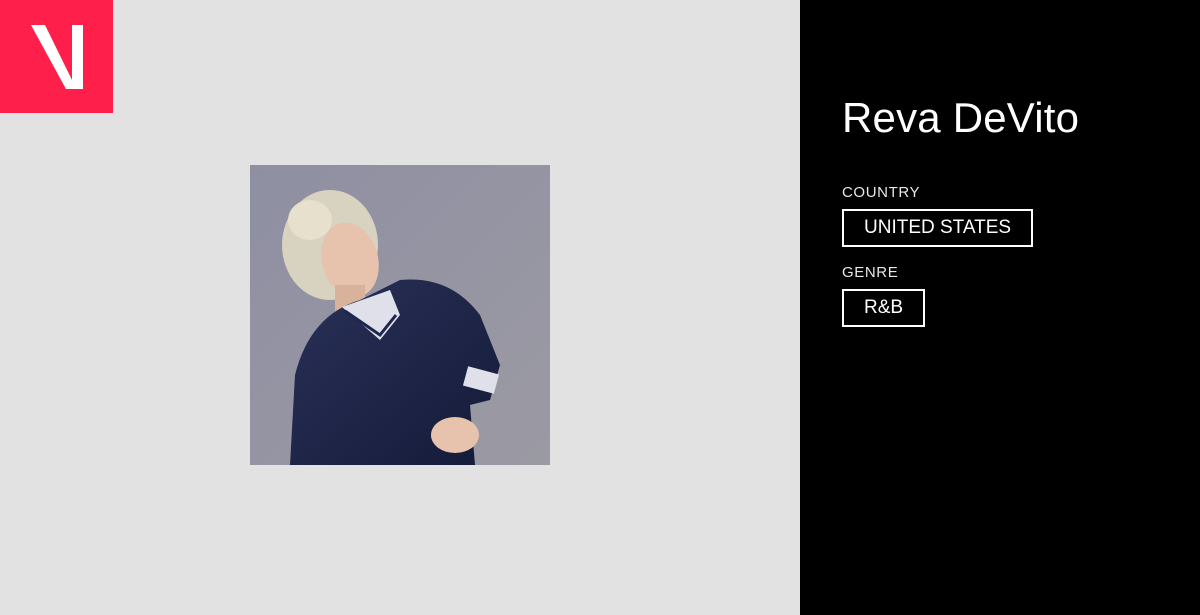 The width and height of the screenshot is (1200, 615). What do you see at coordinates (961, 117) in the screenshot?
I see `artist-name: Reva DeVito` at bounding box center [961, 117].